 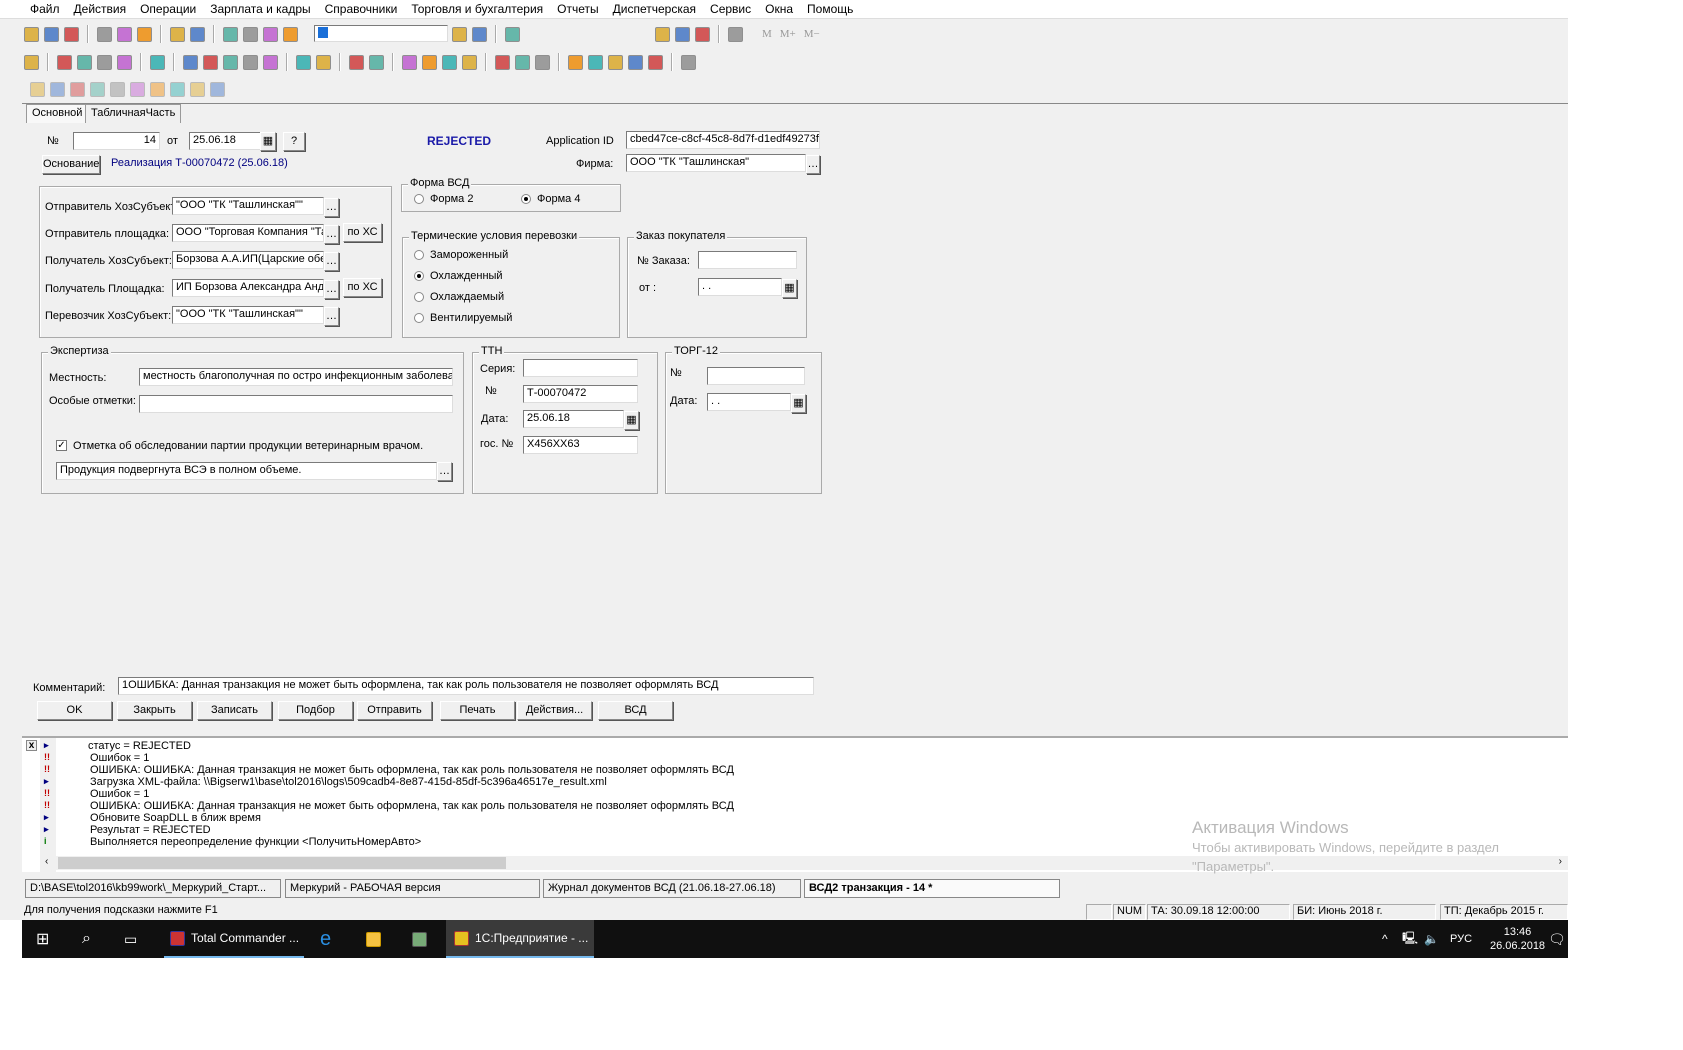 What do you see at coordinates (303, 62) in the screenshot?
I see `edit-icon` at bounding box center [303, 62].